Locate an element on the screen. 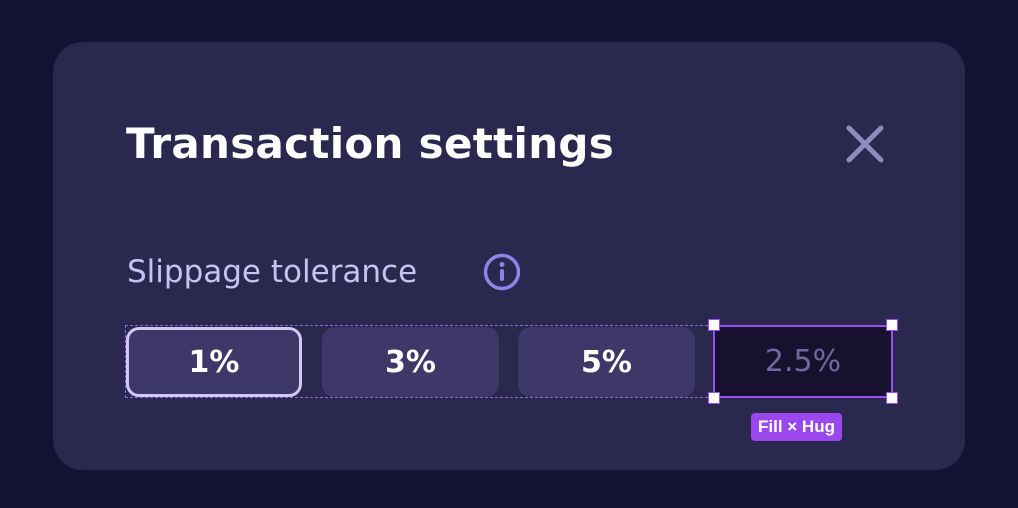  resize-handle-top-right is located at coordinates (892, 325).